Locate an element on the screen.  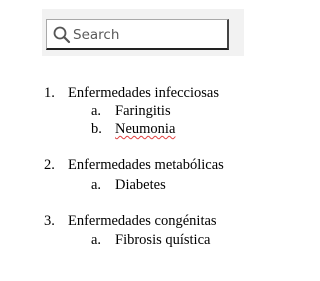
list-item-title: Enfermedades congénitas is located at coordinates (142, 221).